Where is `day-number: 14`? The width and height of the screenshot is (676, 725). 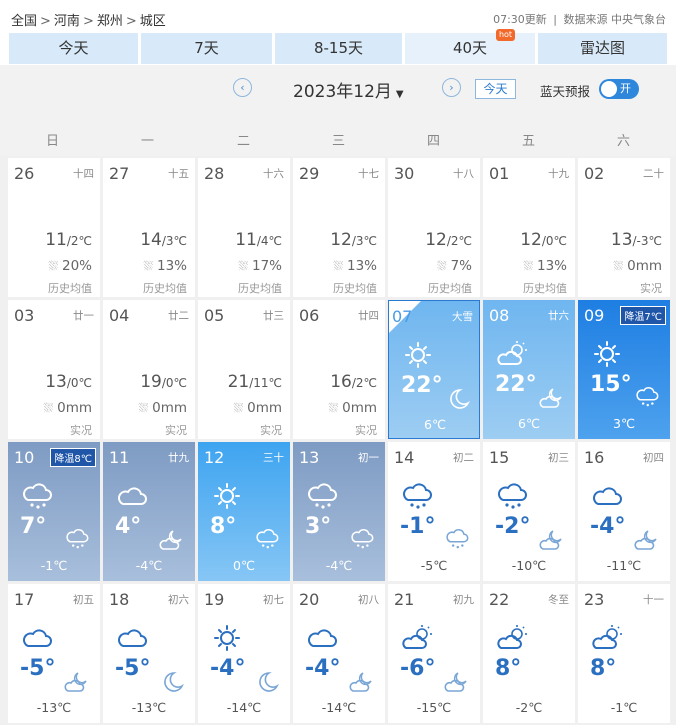 day-number: 14 is located at coordinates (404, 457).